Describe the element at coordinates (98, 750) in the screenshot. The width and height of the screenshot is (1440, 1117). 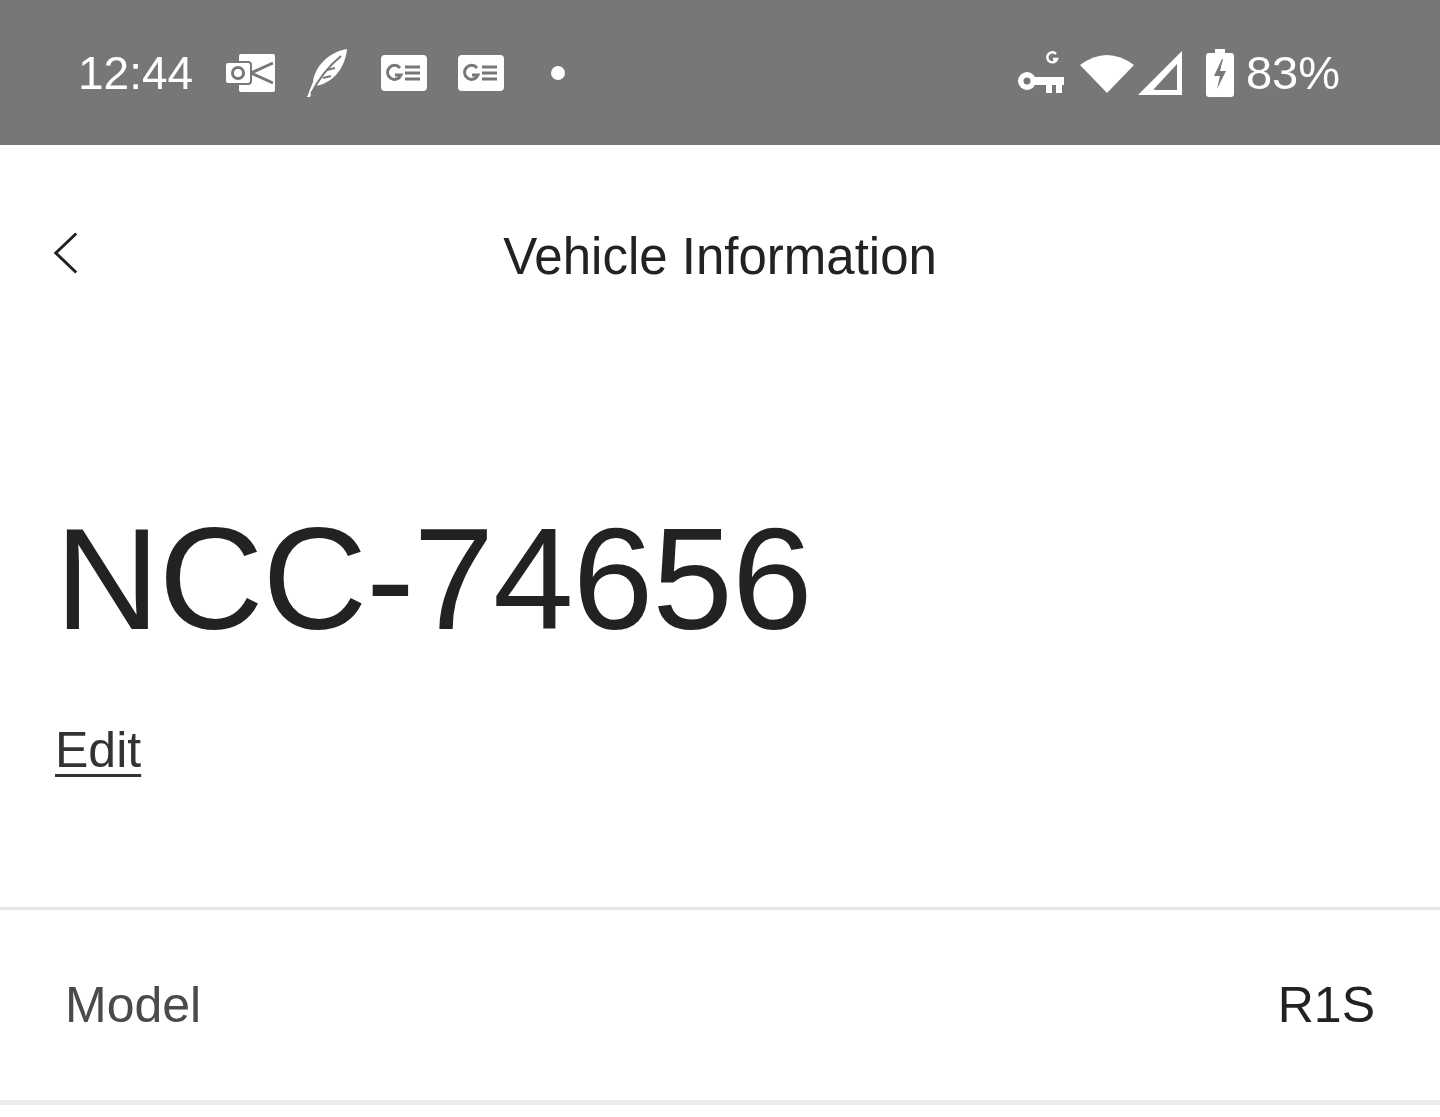
I see `edit-link: Edit` at that location.